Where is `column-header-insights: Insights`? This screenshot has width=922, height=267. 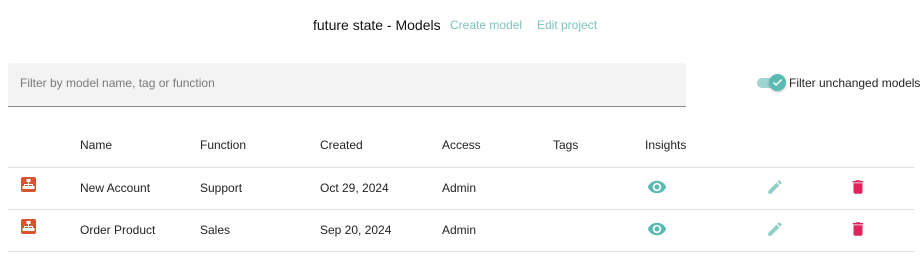 column-header-insights: Insights is located at coordinates (678, 146).